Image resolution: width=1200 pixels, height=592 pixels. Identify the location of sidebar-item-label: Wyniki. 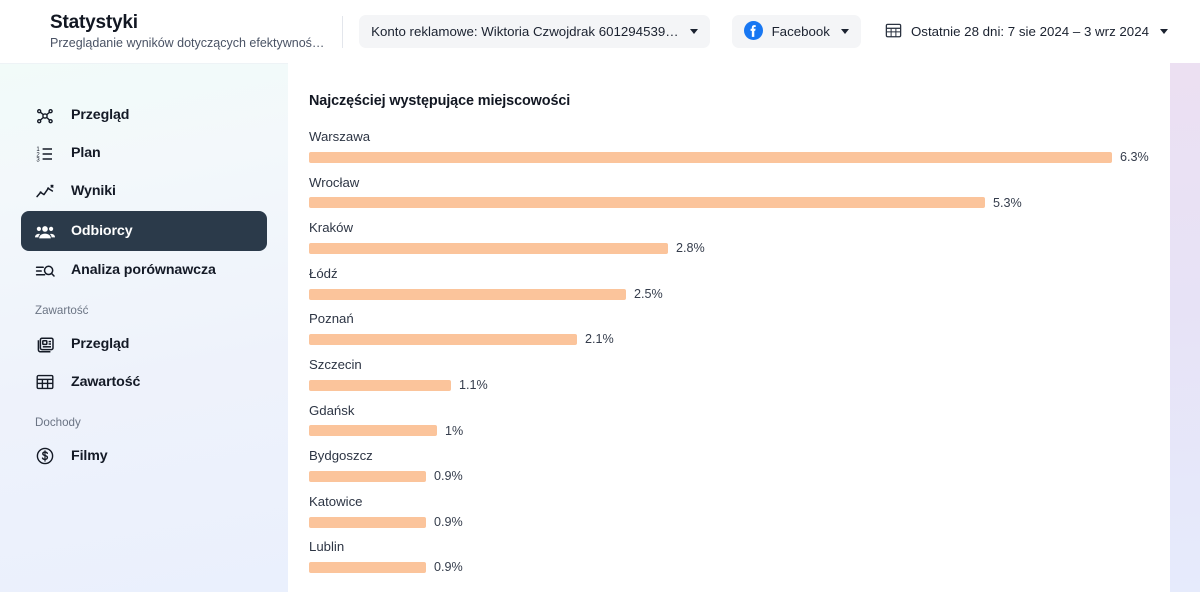
(93, 191).